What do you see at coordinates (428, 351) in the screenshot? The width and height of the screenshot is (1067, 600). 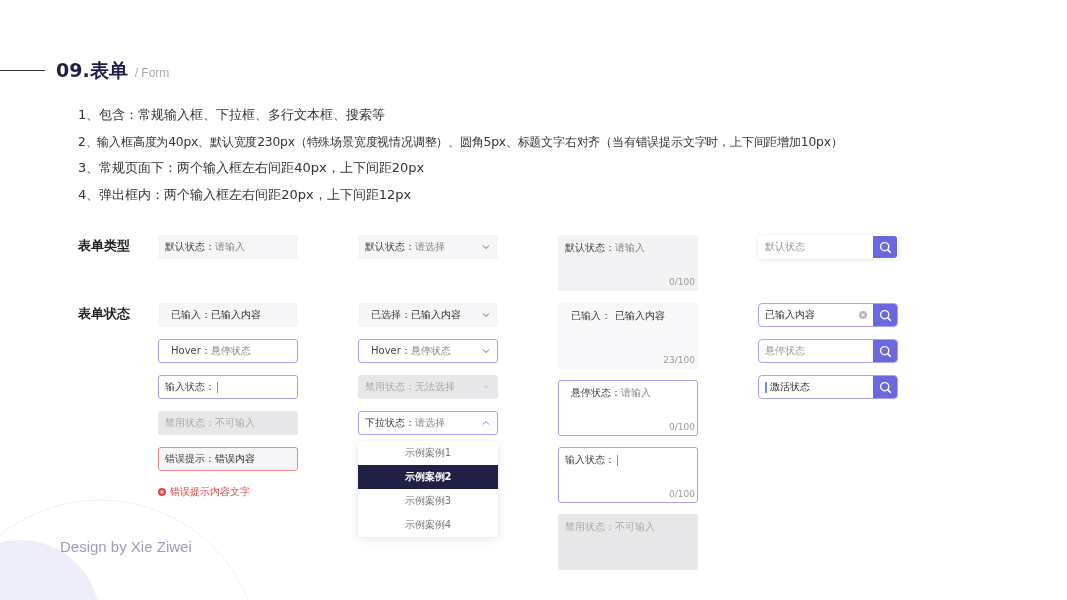 I see `dropdown-field: Hover：悬停状态` at bounding box center [428, 351].